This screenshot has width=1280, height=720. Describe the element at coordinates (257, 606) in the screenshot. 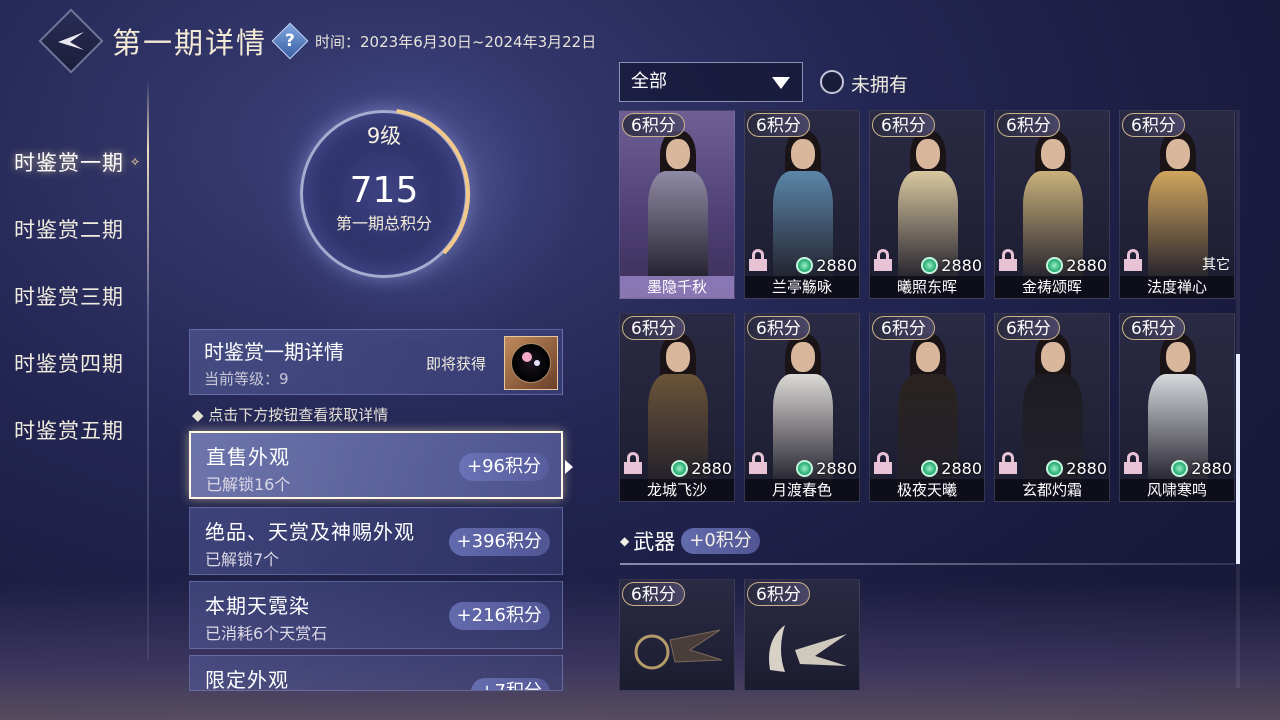

I see `category-title: 本期天霓染` at that location.